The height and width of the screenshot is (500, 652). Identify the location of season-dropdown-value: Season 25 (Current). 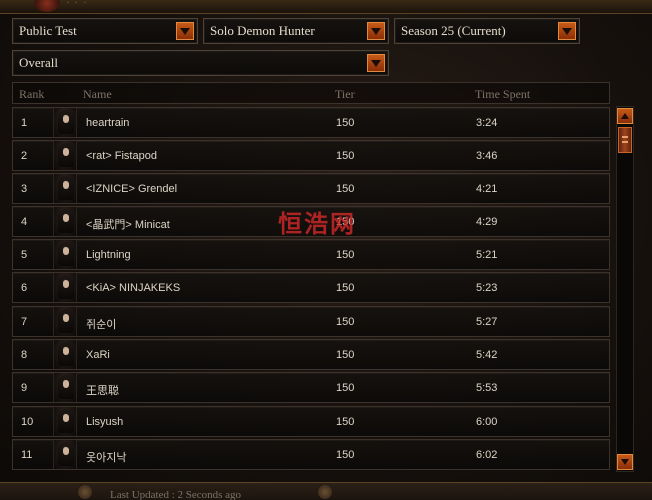
(453, 30).